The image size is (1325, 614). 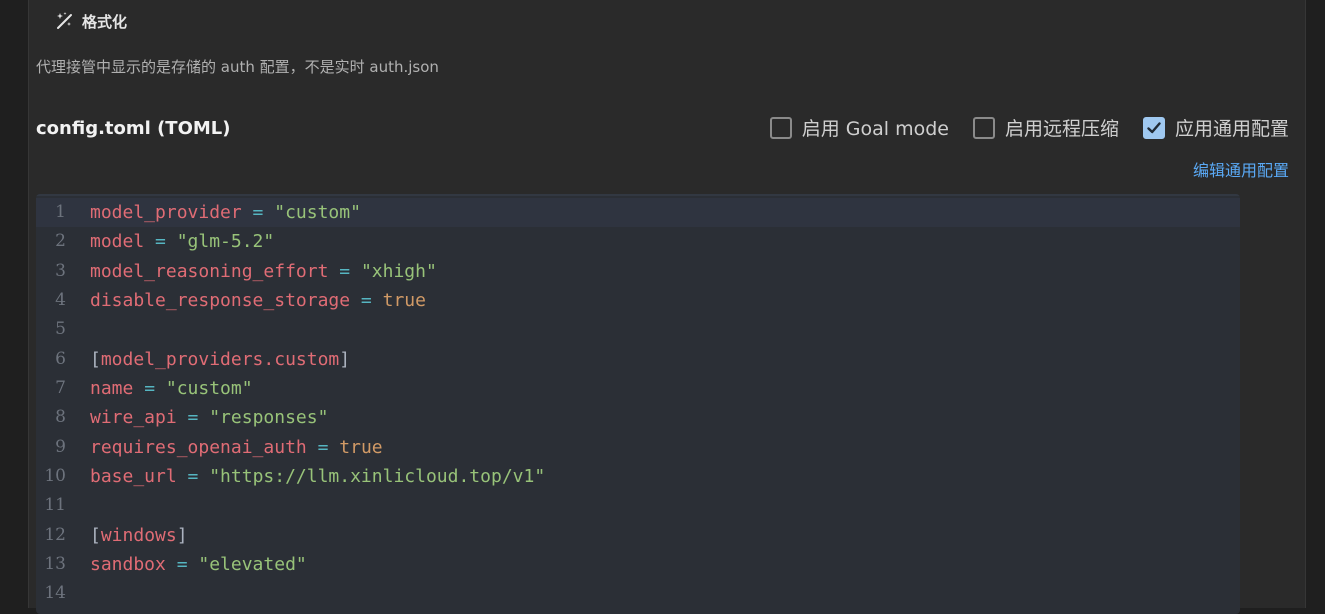 What do you see at coordinates (60, 212) in the screenshot?
I see `line-number: 1` at bounding box center [60, 212].